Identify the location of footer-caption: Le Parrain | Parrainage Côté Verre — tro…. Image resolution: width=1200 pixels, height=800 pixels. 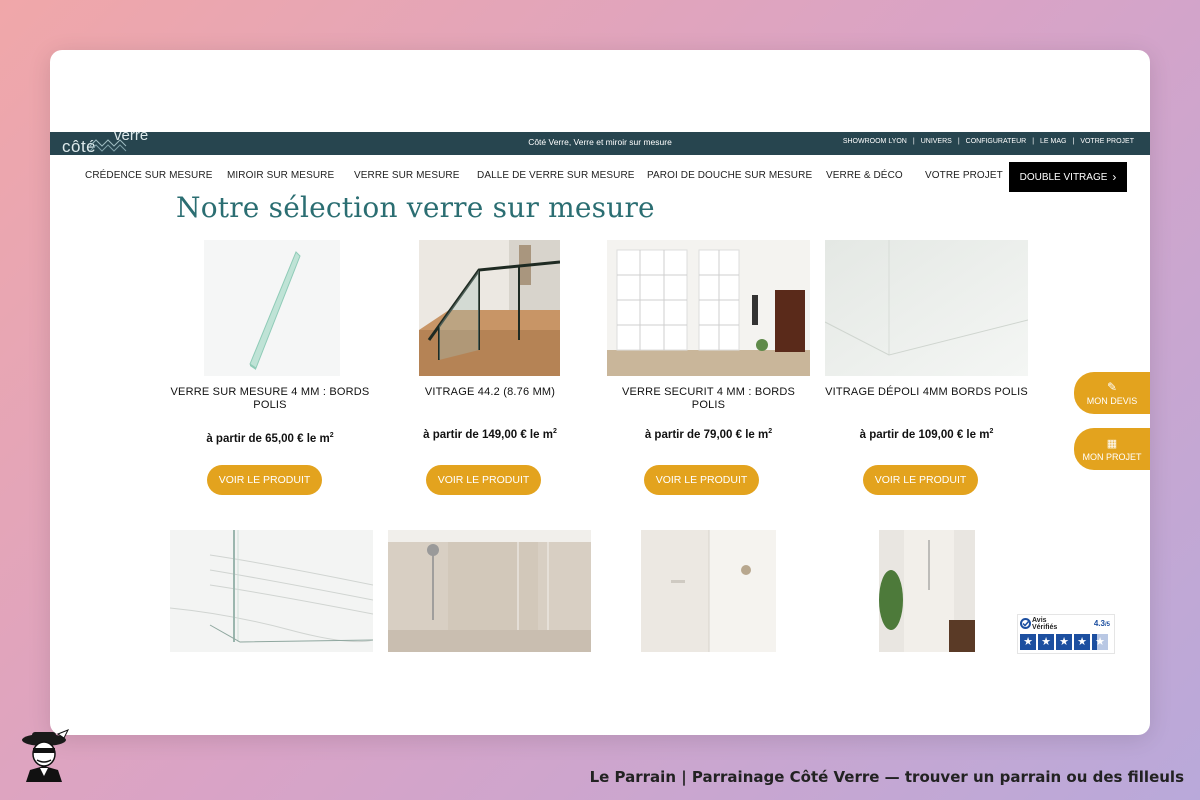
(886, 777).